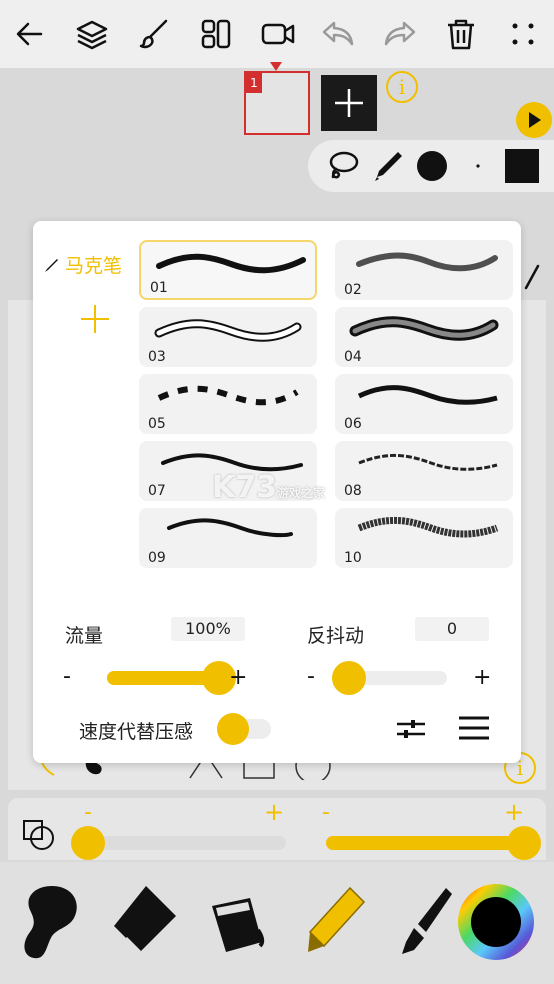 This screenshot has height=984, width=554. What do you see at coordinates (238, 678) in the screenshot?
I see `flow-plus-button: +` at bounding box center [238, 678].